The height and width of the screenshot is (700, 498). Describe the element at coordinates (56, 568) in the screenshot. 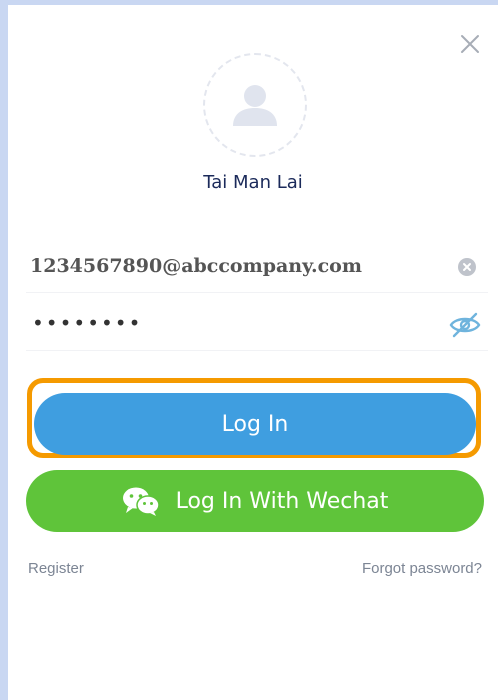

I see `register-link: Register` at that location.